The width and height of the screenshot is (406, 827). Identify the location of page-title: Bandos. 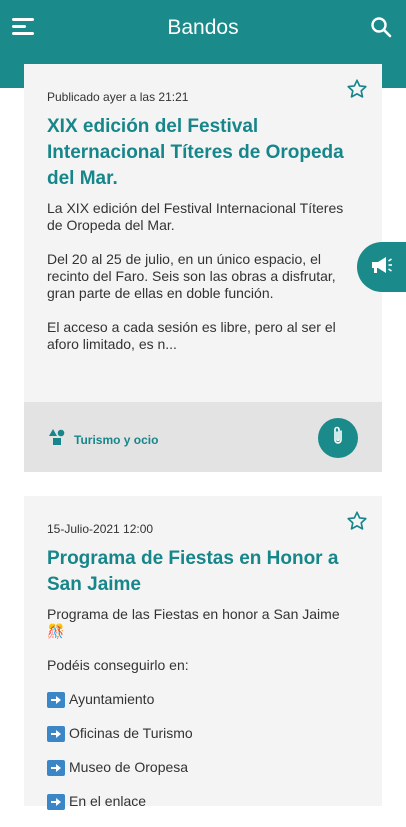
(203, 27).